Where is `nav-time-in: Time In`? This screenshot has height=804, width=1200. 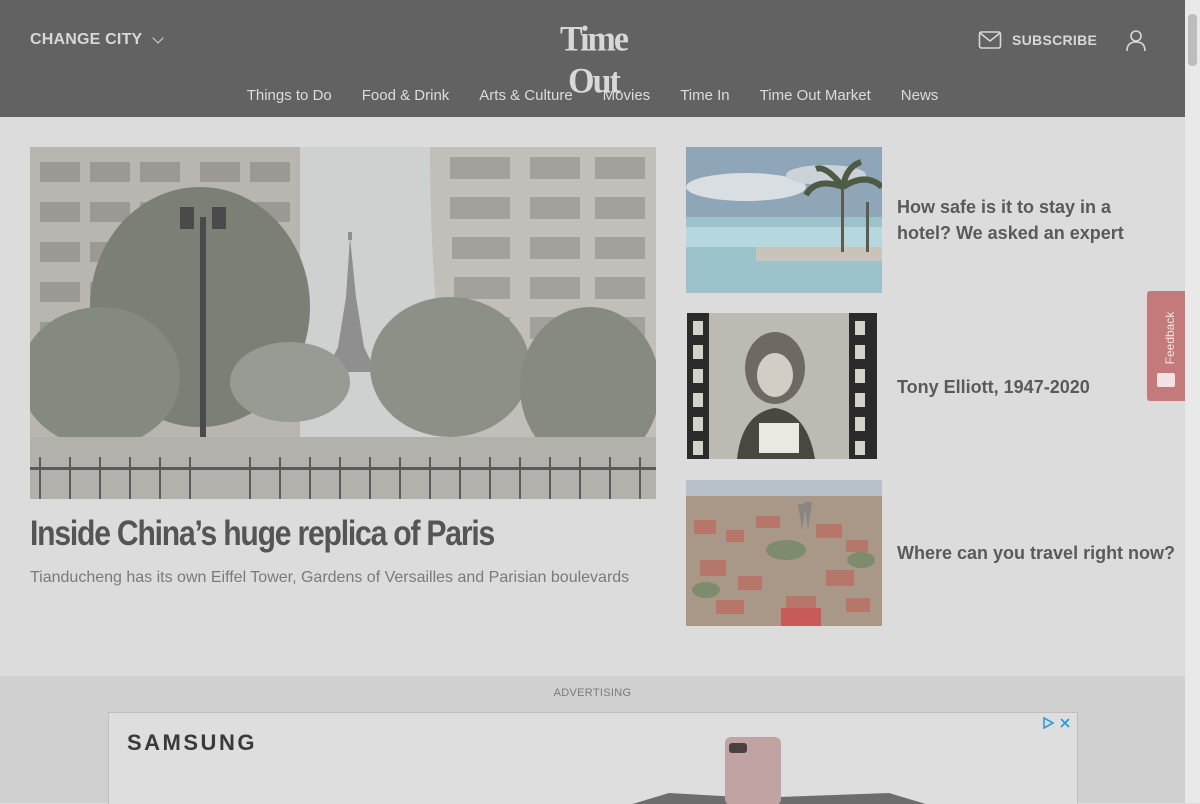
nav-time-in: Time In is located at coordinates (704, 96).